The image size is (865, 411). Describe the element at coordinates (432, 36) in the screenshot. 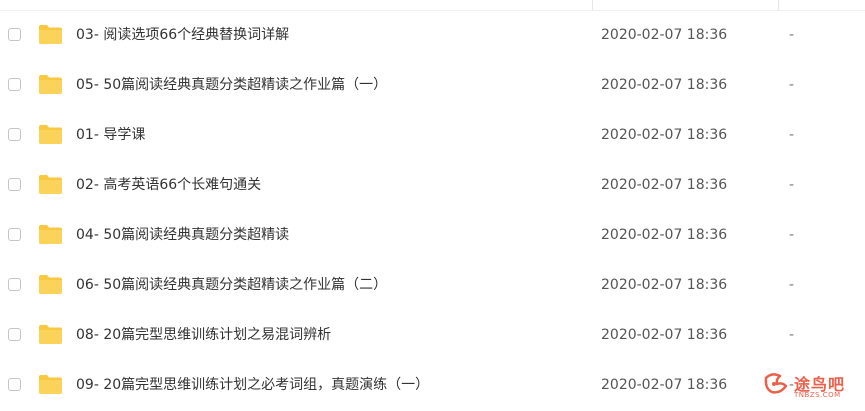

I see `table-row: 03- 阅读选项66个经典替换词详解 2020-02-07 18:36 -` at that location.